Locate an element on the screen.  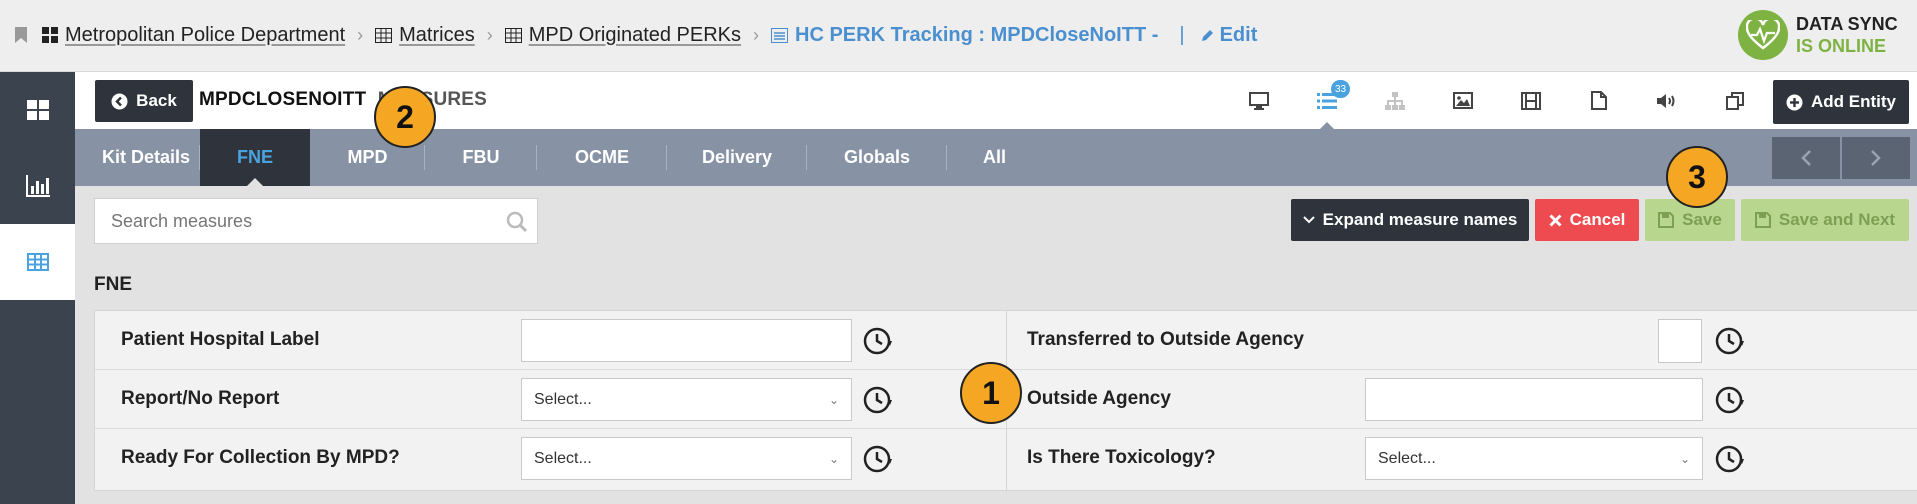
measure-row: Ready For Collection By MPD? Select... ⌄ is located at coordinates (550, 458).